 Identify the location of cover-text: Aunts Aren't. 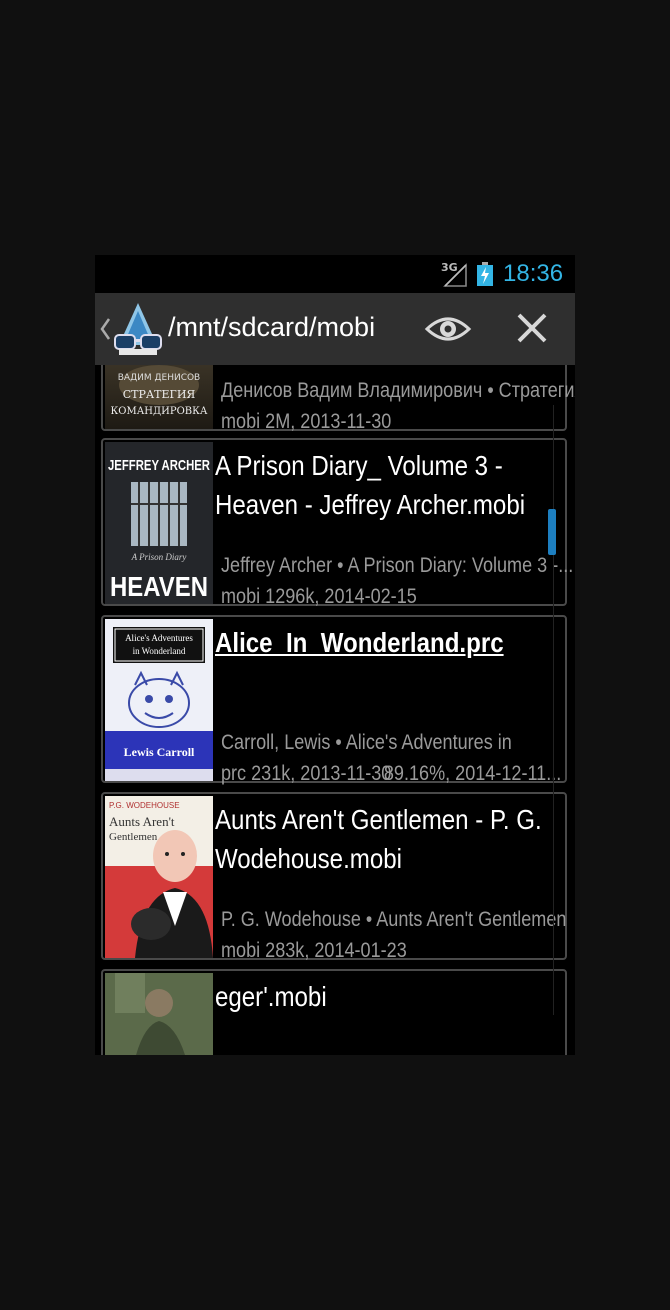
(142, 821).